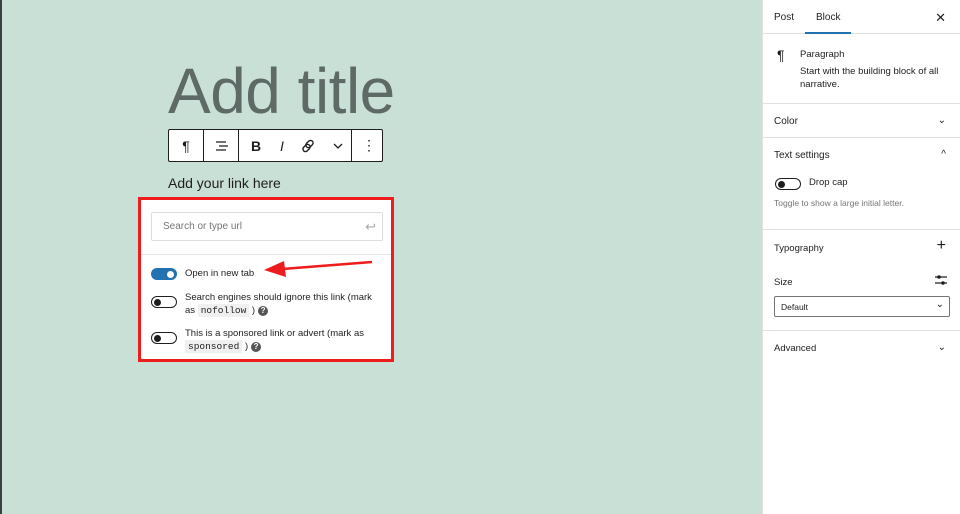  Describe the element at coordinates (786, 121) in the screenshot. I see `color-panel-title: Color` at that location.